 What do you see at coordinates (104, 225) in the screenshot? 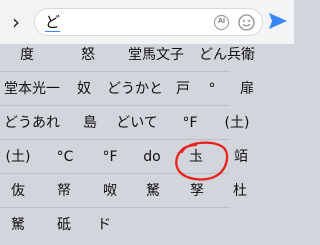
I see `candidate-item: ド` at bounding box center [104, 225].